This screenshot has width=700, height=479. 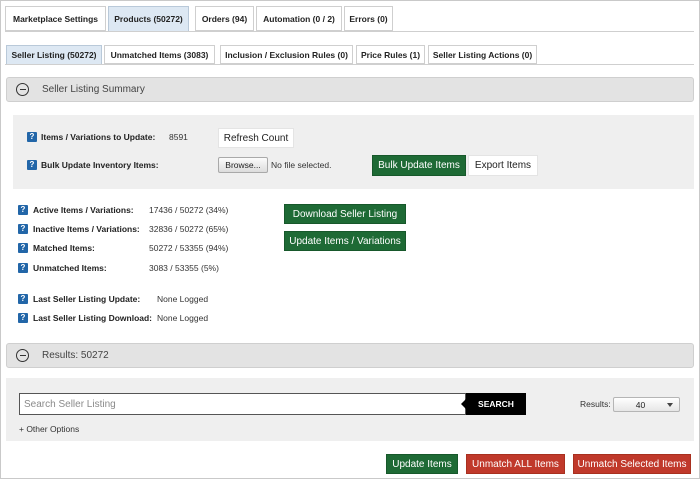 What do you see at coordinates (87, 299) in the screenshot?
I see `last-update-label: Last Seller Listing Update:` at bounding box center [87, 299].